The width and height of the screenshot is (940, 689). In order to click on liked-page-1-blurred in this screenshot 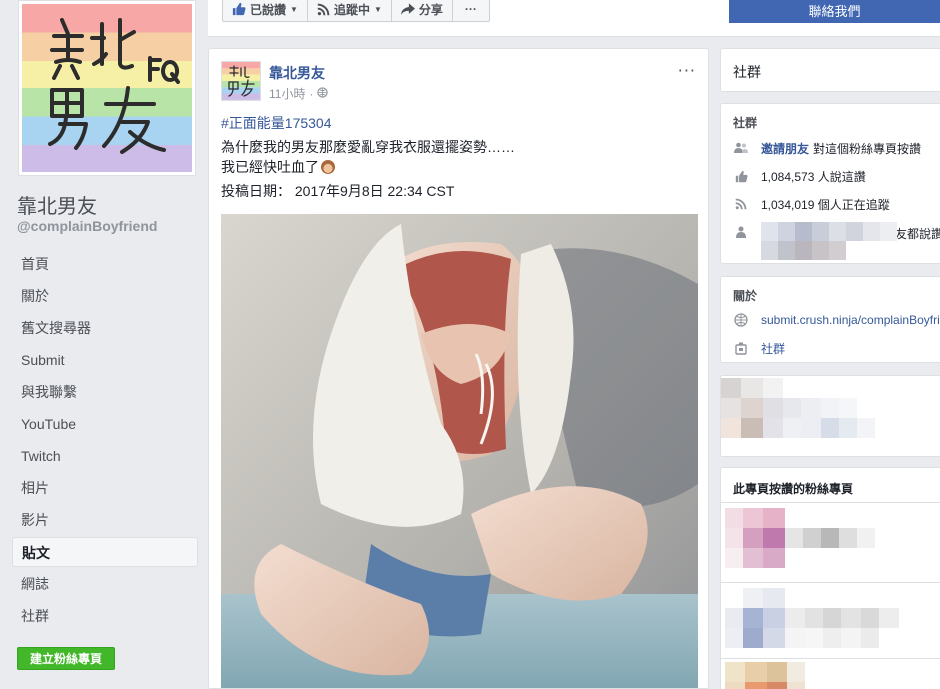, I will do `click(800, 538)`.